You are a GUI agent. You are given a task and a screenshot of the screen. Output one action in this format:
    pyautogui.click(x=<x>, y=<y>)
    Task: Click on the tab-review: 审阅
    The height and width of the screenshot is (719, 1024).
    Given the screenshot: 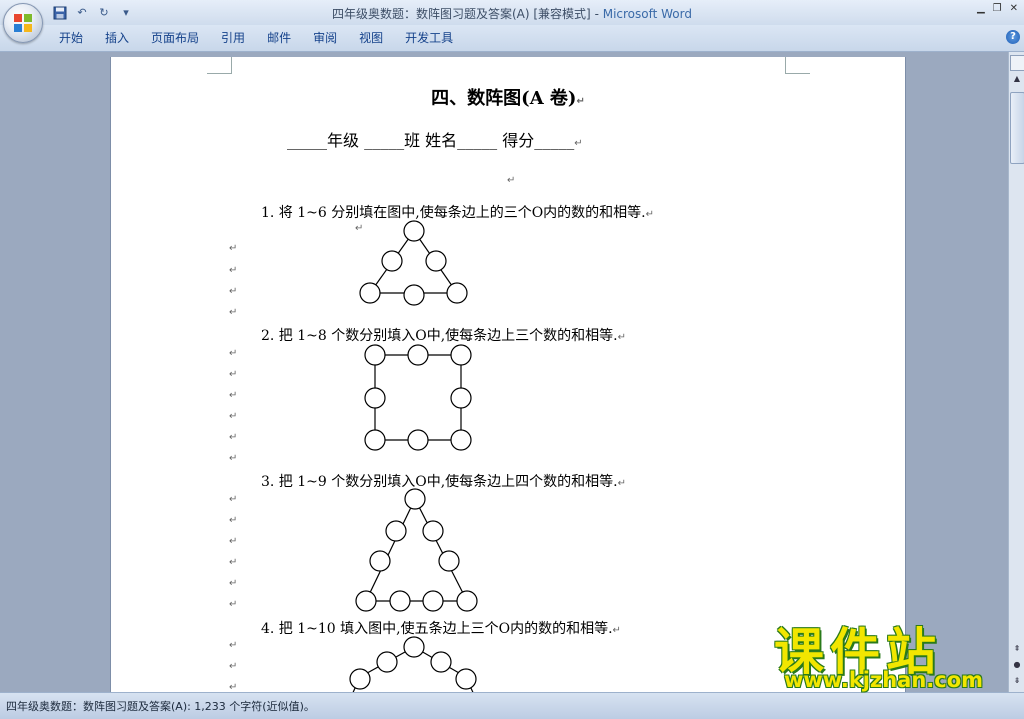 What is the action you would take?
    pyautogui.click(x=325, y=38)
    